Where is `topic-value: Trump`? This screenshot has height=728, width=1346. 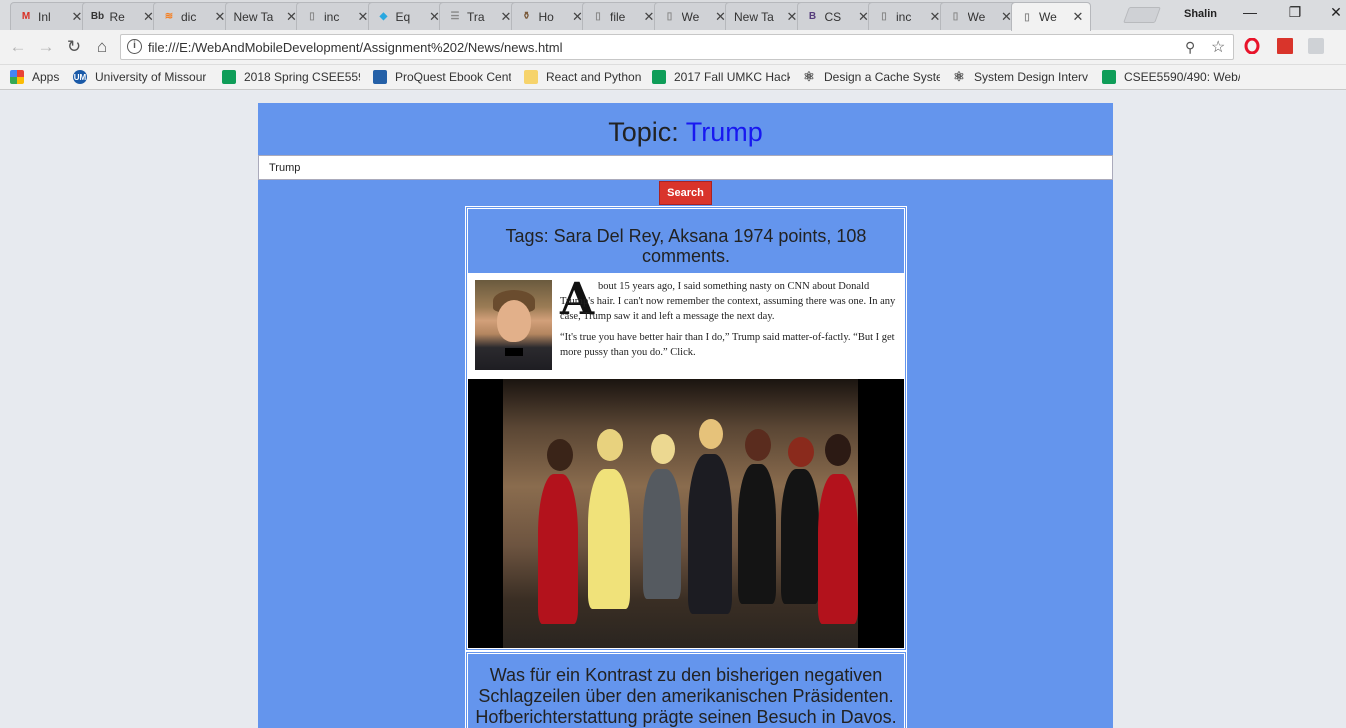 topic-value: Trump is located at coordinates (724, 132).